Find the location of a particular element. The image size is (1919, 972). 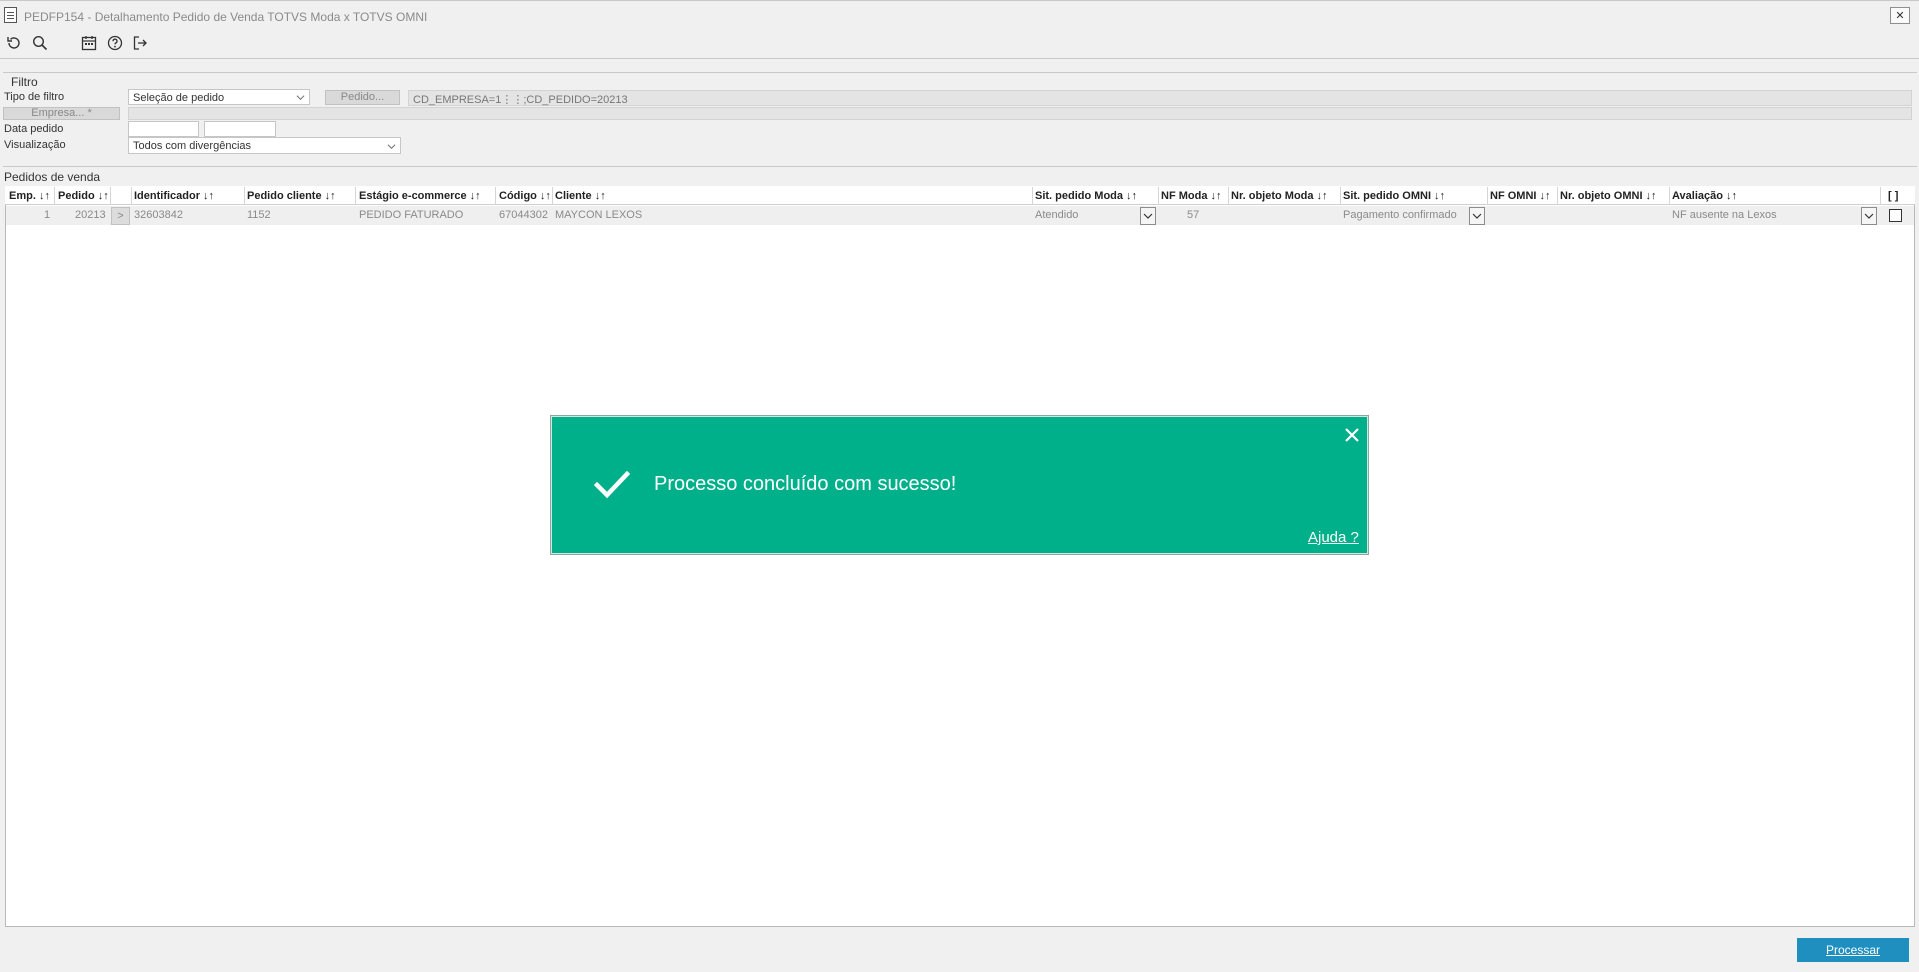

col-header-identificador: Identificador ↓↑ is located at coordinates (174, 196).